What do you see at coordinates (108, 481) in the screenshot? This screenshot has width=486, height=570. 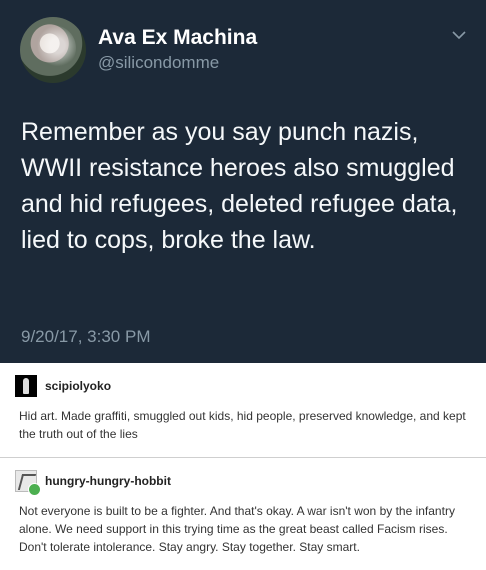 I see `post-username: hungry-hungry-hobbit` at bounding box center [108, 481].